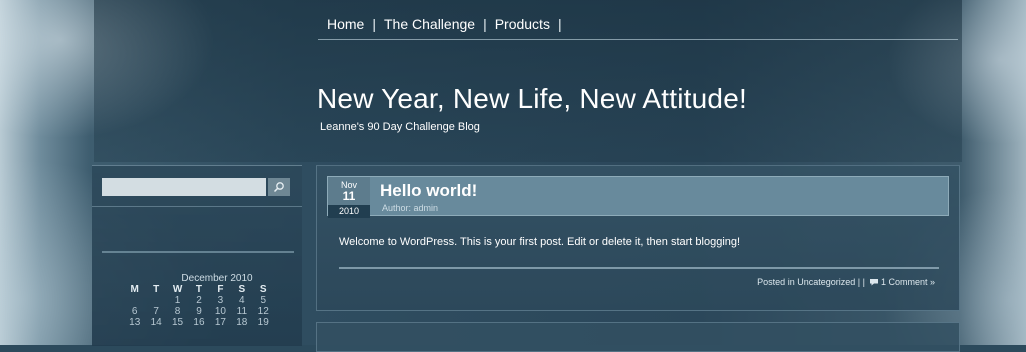 Image resolution: width=1026 pixels, height=352 pixels. What do you see at coordinates (220, 322) in the screenshot?
I see `calendar-day: 17` at bounding box center [220, 322].